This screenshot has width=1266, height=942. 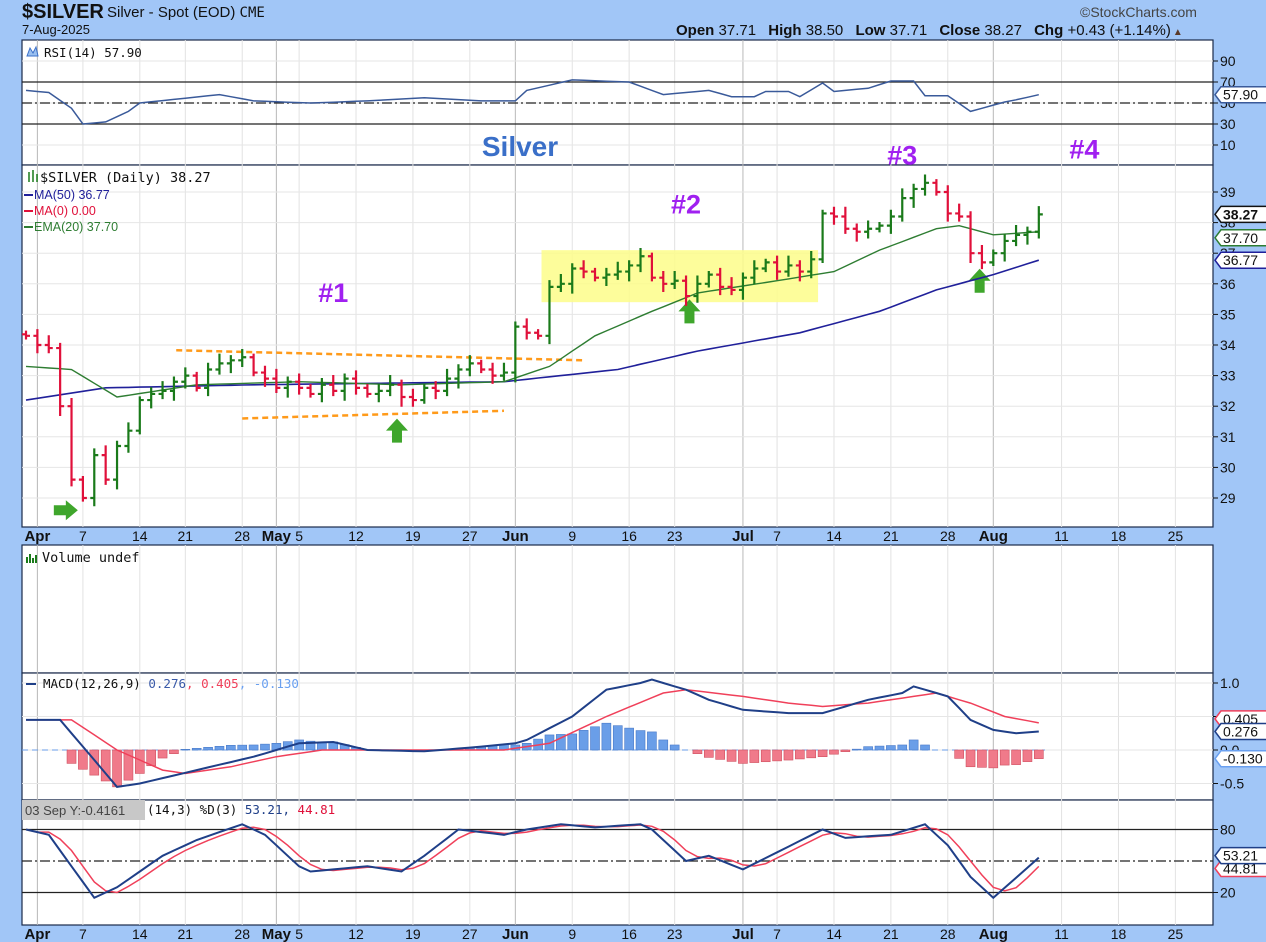 I want to click on x-tick-label: 9, so click(x=572, y=934).